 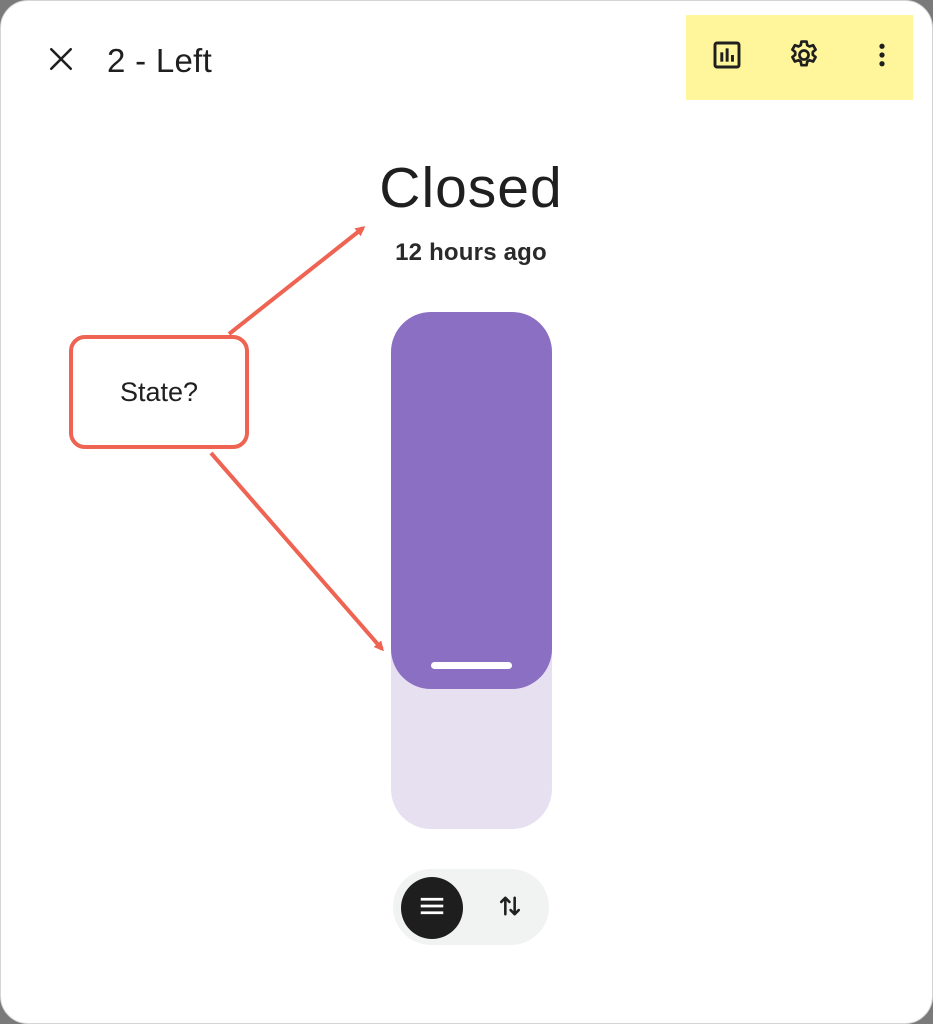 What do you see at coordinates (471, 252) in the screenshot?
I see `last-changed-label: 12 hours ago` at bounding box center [471, 252].